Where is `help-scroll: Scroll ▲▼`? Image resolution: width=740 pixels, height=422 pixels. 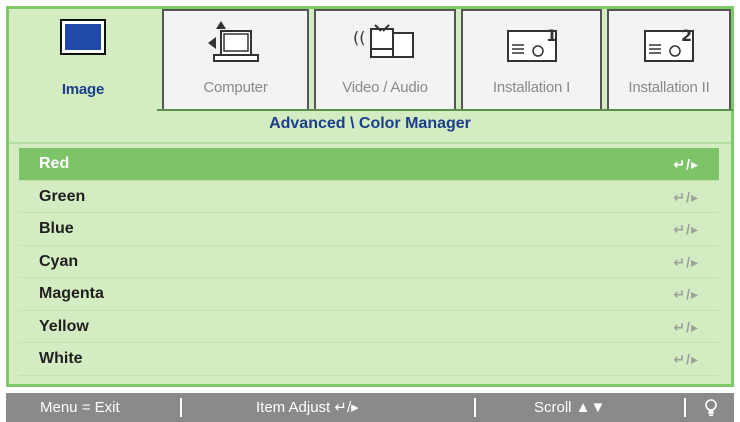 help-scroll: Scroll ▲▼ is located at coordinates (570, 407).